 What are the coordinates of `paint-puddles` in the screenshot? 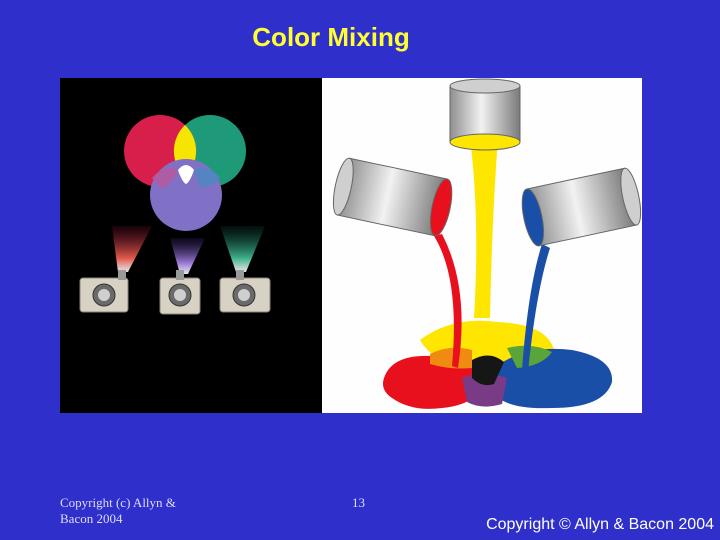 It's located at (498, 364).